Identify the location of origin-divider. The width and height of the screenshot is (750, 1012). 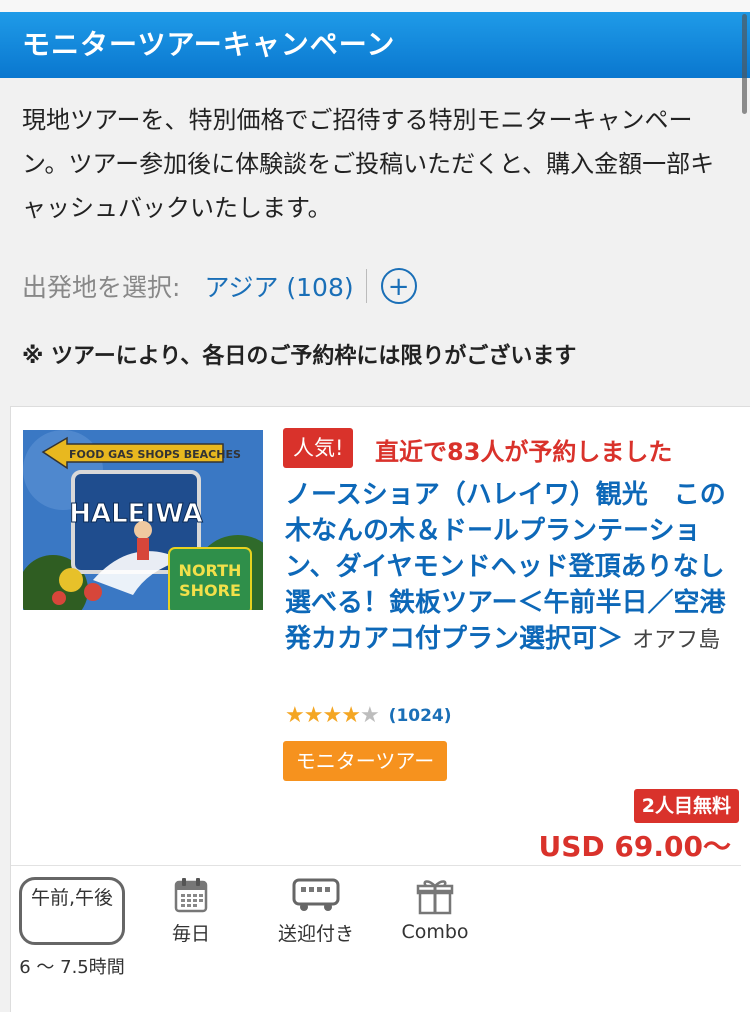
(366, 286).